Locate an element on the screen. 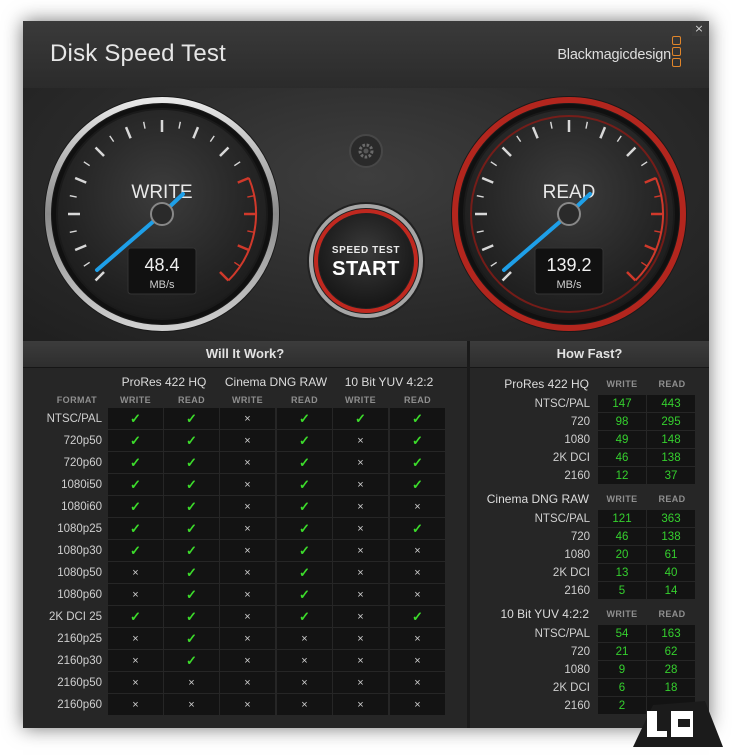  read-speed-value: 40 is located at coordinates (671, 573).